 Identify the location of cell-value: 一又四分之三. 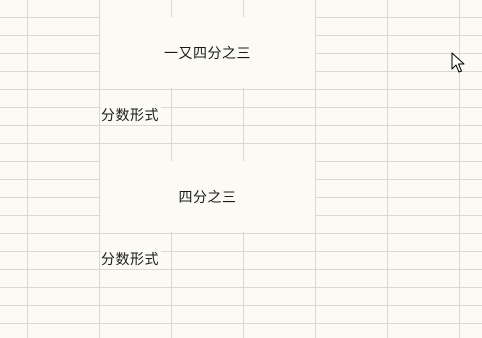
(207, 53).